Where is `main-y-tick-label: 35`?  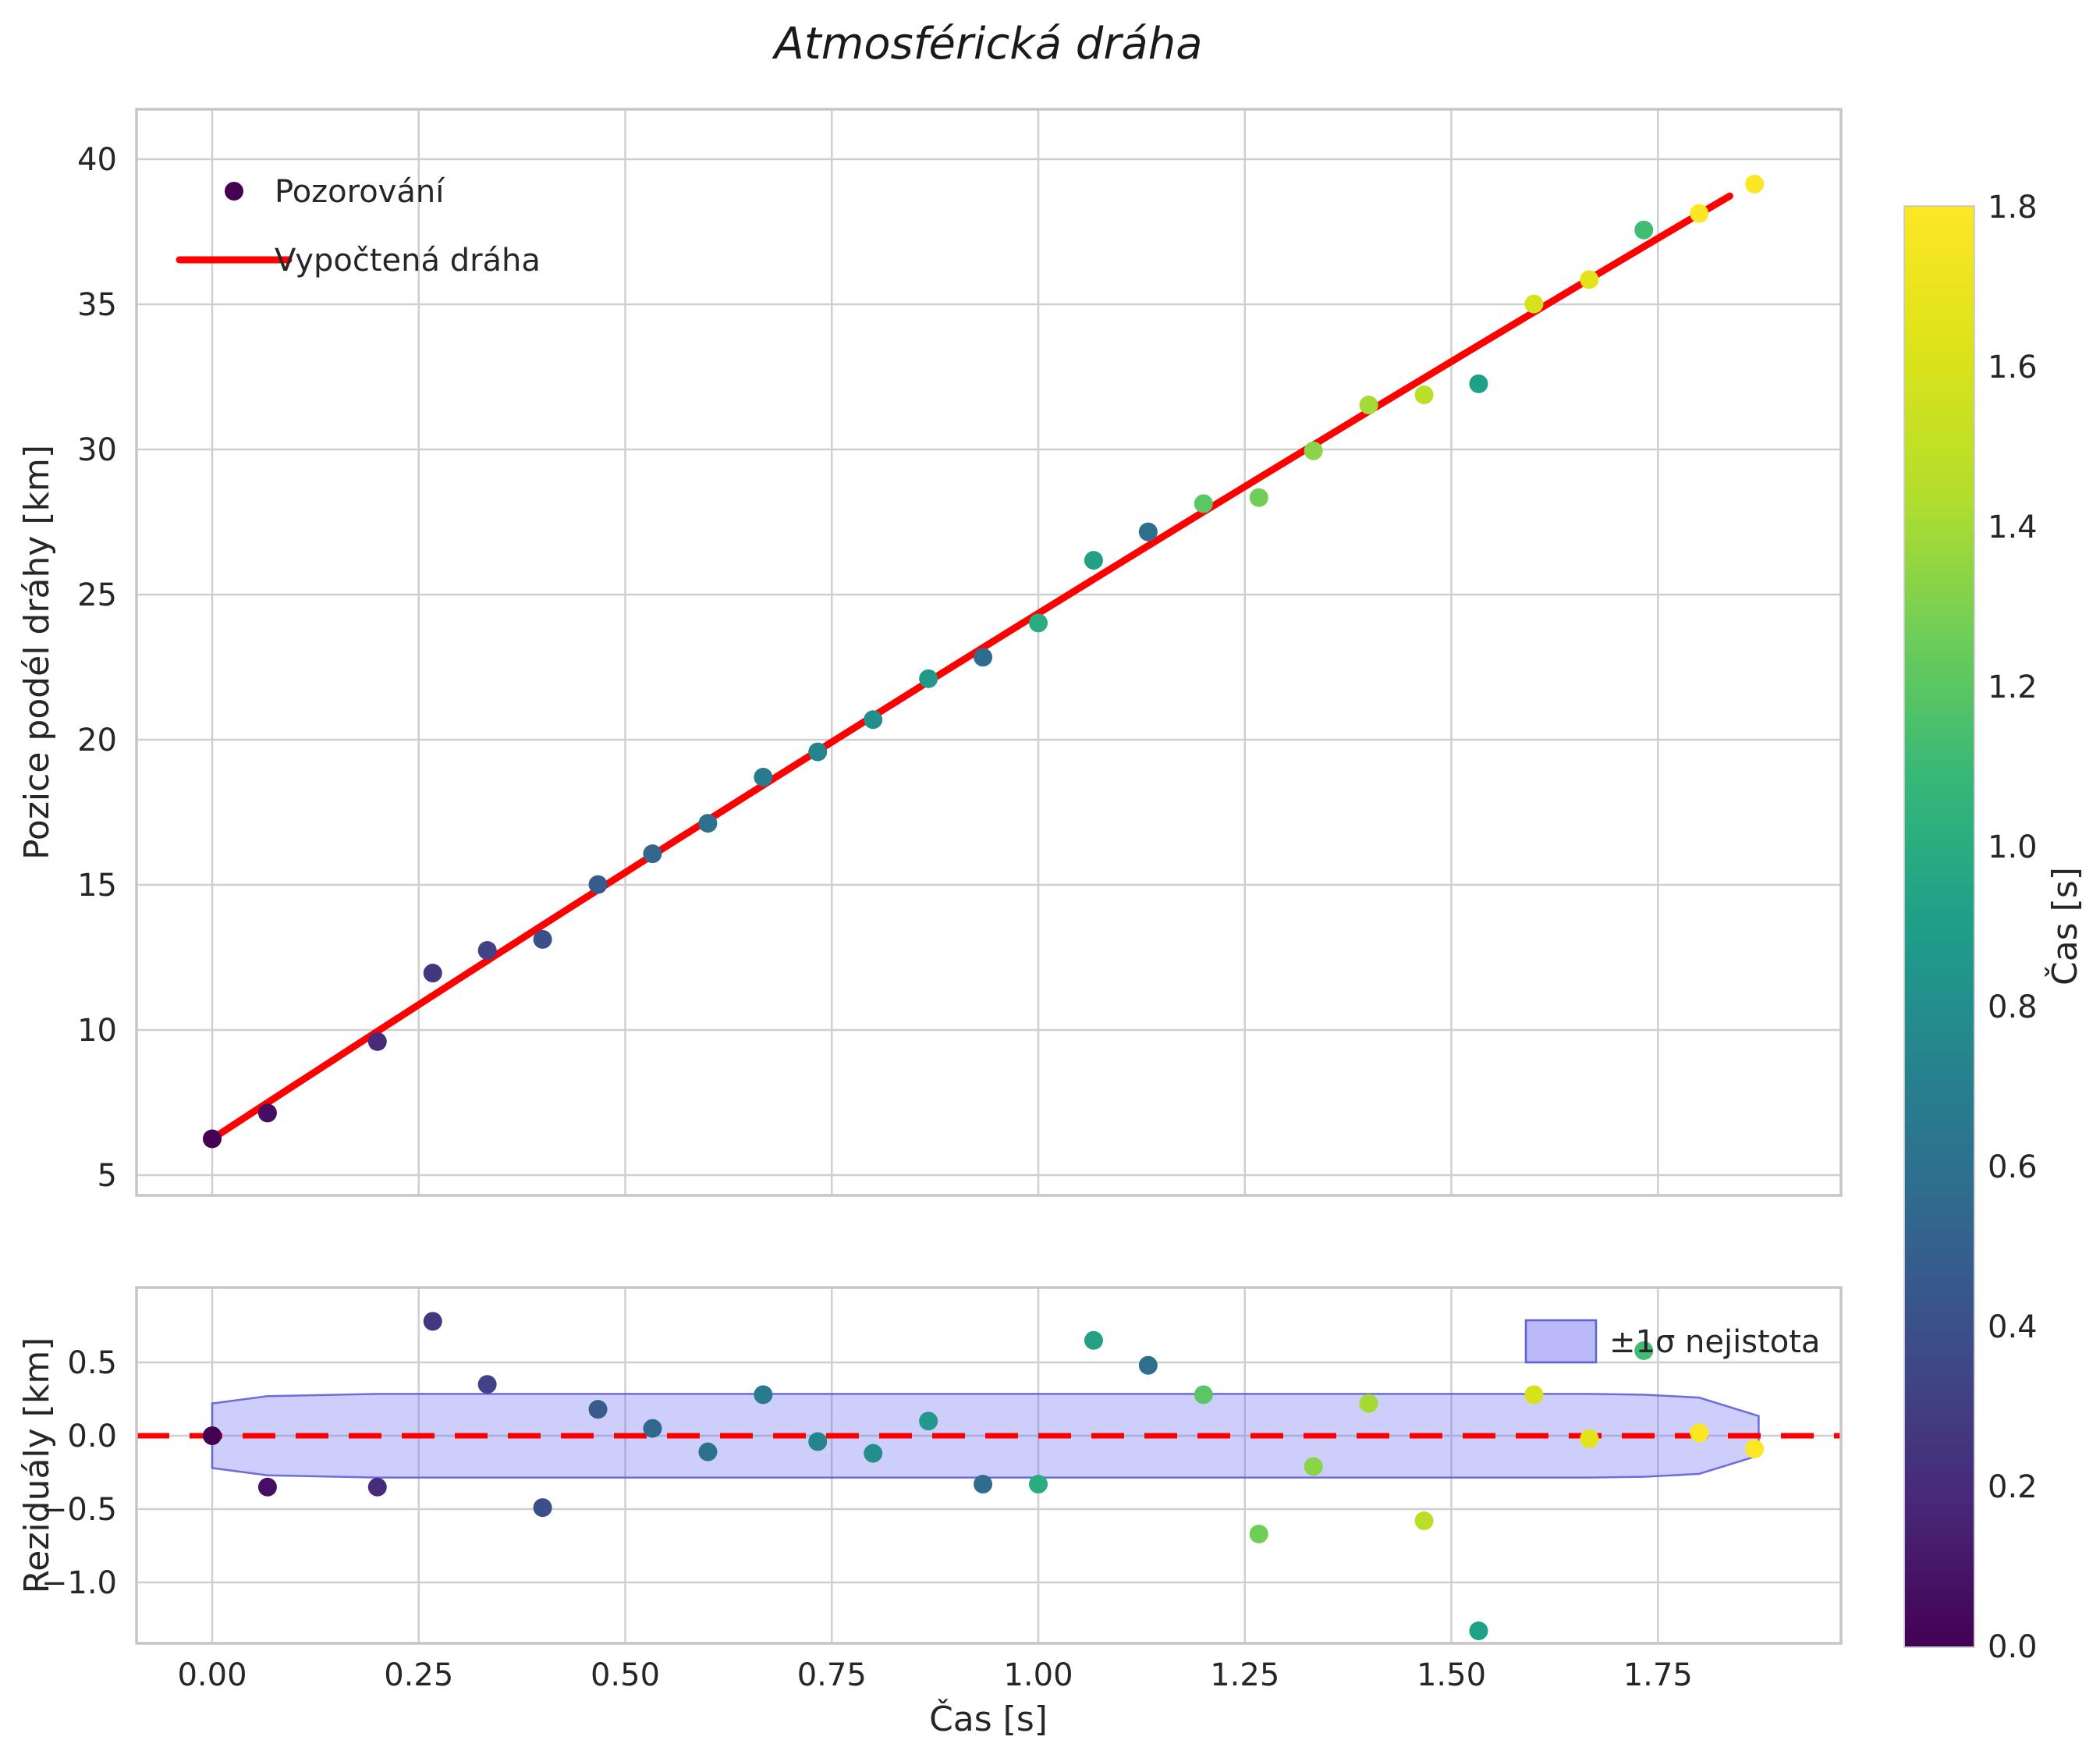 main-y-tick-label: 35 is located at coordinates (97, 305).